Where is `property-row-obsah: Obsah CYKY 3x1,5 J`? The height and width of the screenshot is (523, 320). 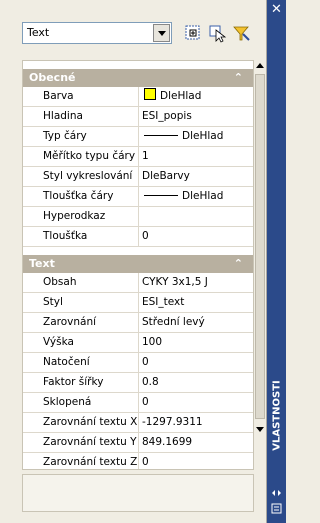
property-row-obsah: Obsah CYKY 3x1,5 J is located at coordinates (138, 283).